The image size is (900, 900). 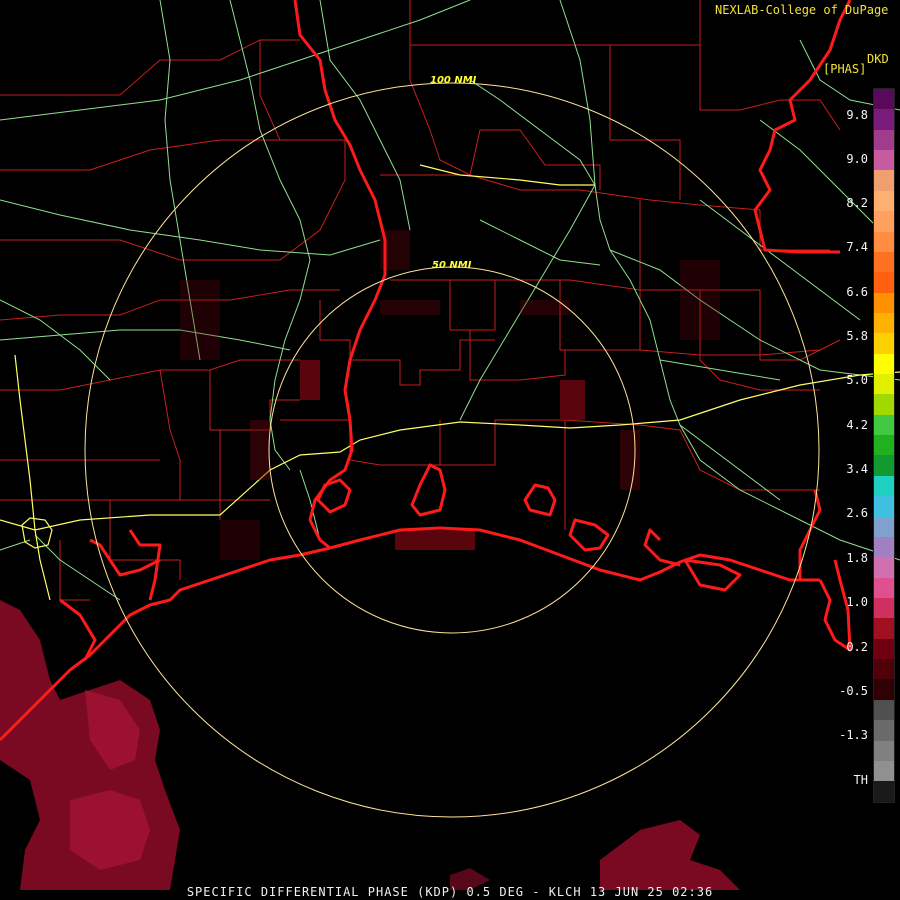 What do you see at coordinates (857, 513) in the screenshot?
I see `color-scale-tick: 2.6` at bounding box center [857, 513].